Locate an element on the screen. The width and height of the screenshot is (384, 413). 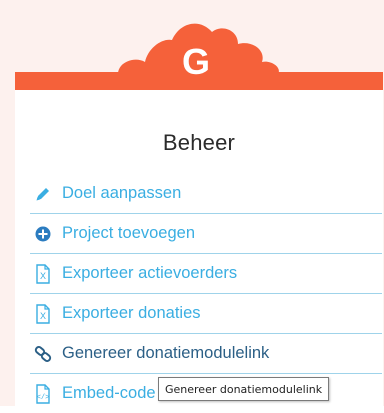
menu-item-label: Exporteer donaties is located at coordinates (131, 313).